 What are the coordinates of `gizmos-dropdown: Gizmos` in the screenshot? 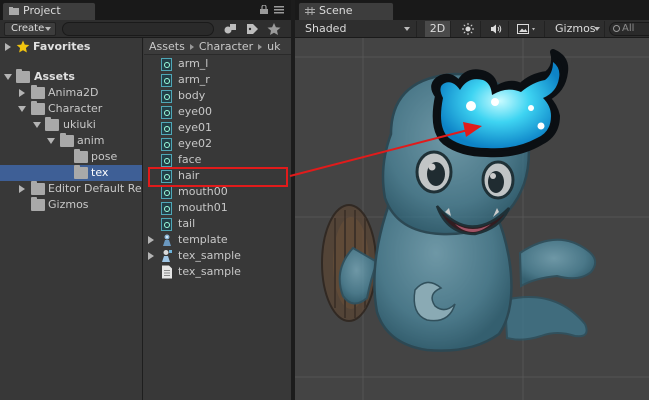 It's located at (577, 29).